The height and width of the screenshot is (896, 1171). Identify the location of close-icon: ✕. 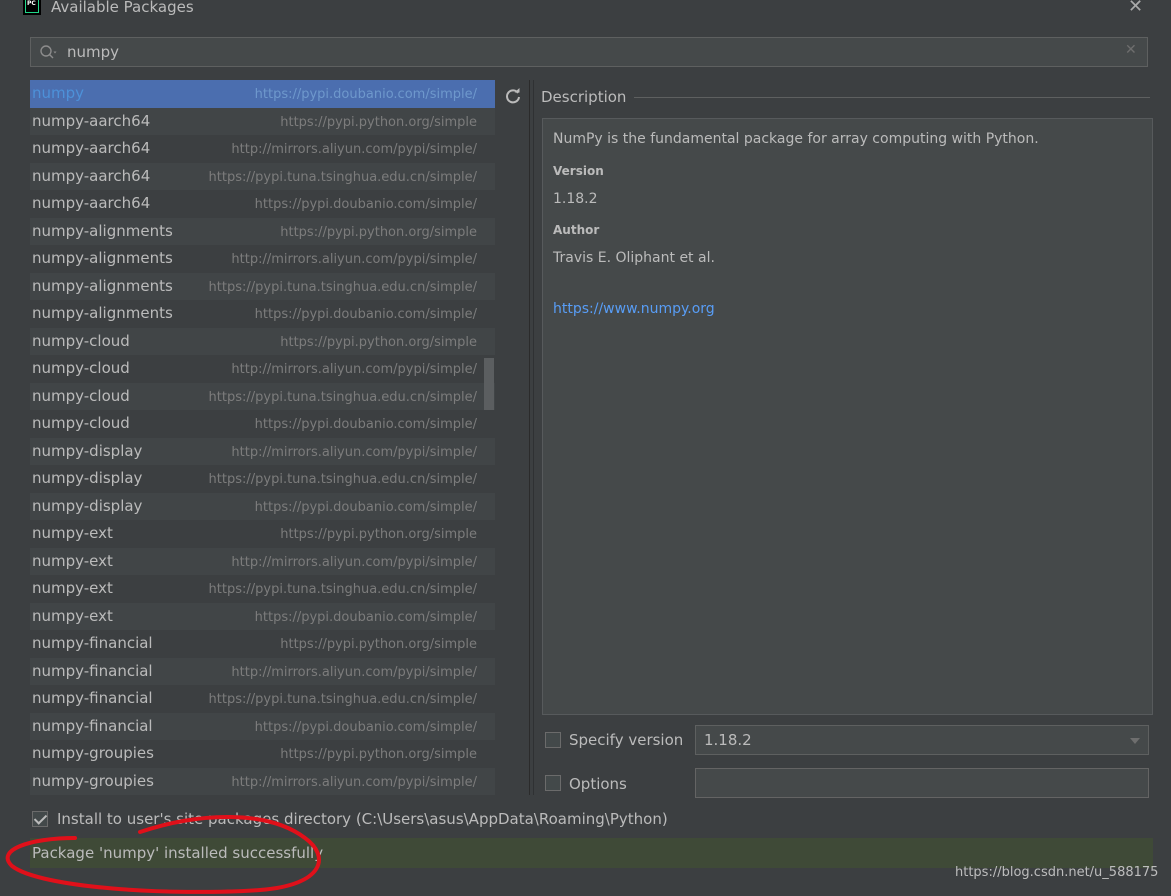
(1135, 8).